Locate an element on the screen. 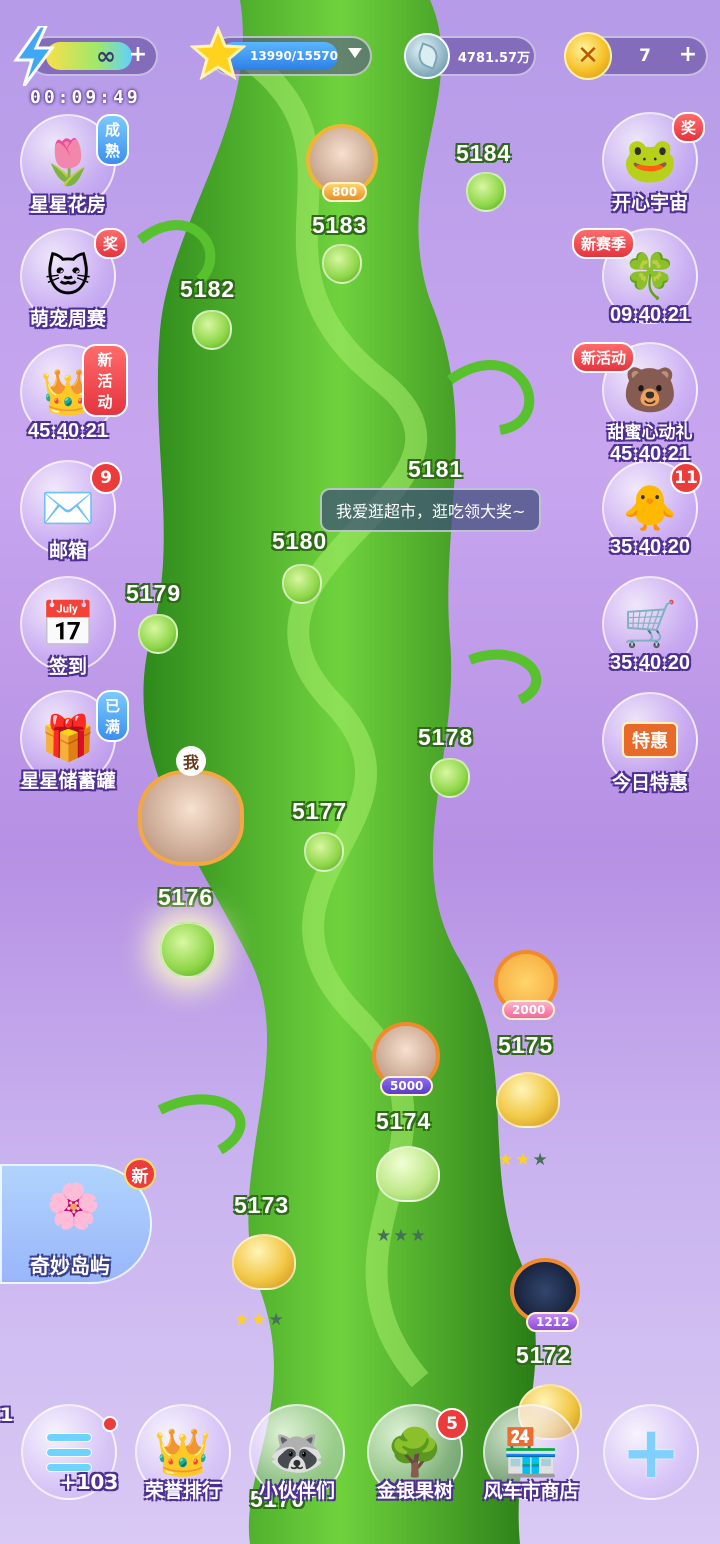  feature-label: 邮箱 is located at coordinates (67, 551).